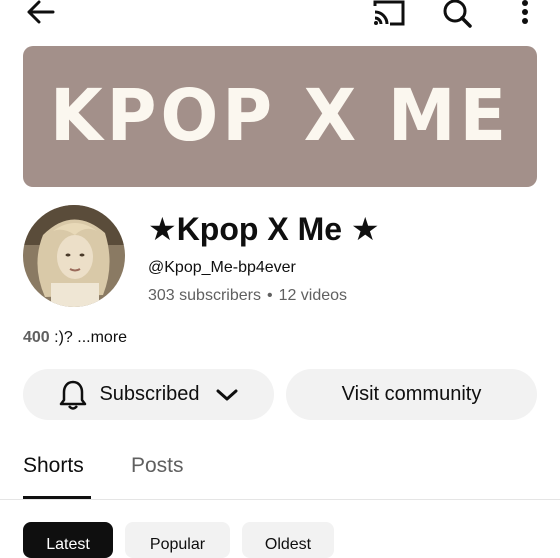 Image resolution: width=560 pixels, height=558 pixels. Describe the element at coordinates (227, 394) in the screenshot. I see `chevron-down-icon` at that location.